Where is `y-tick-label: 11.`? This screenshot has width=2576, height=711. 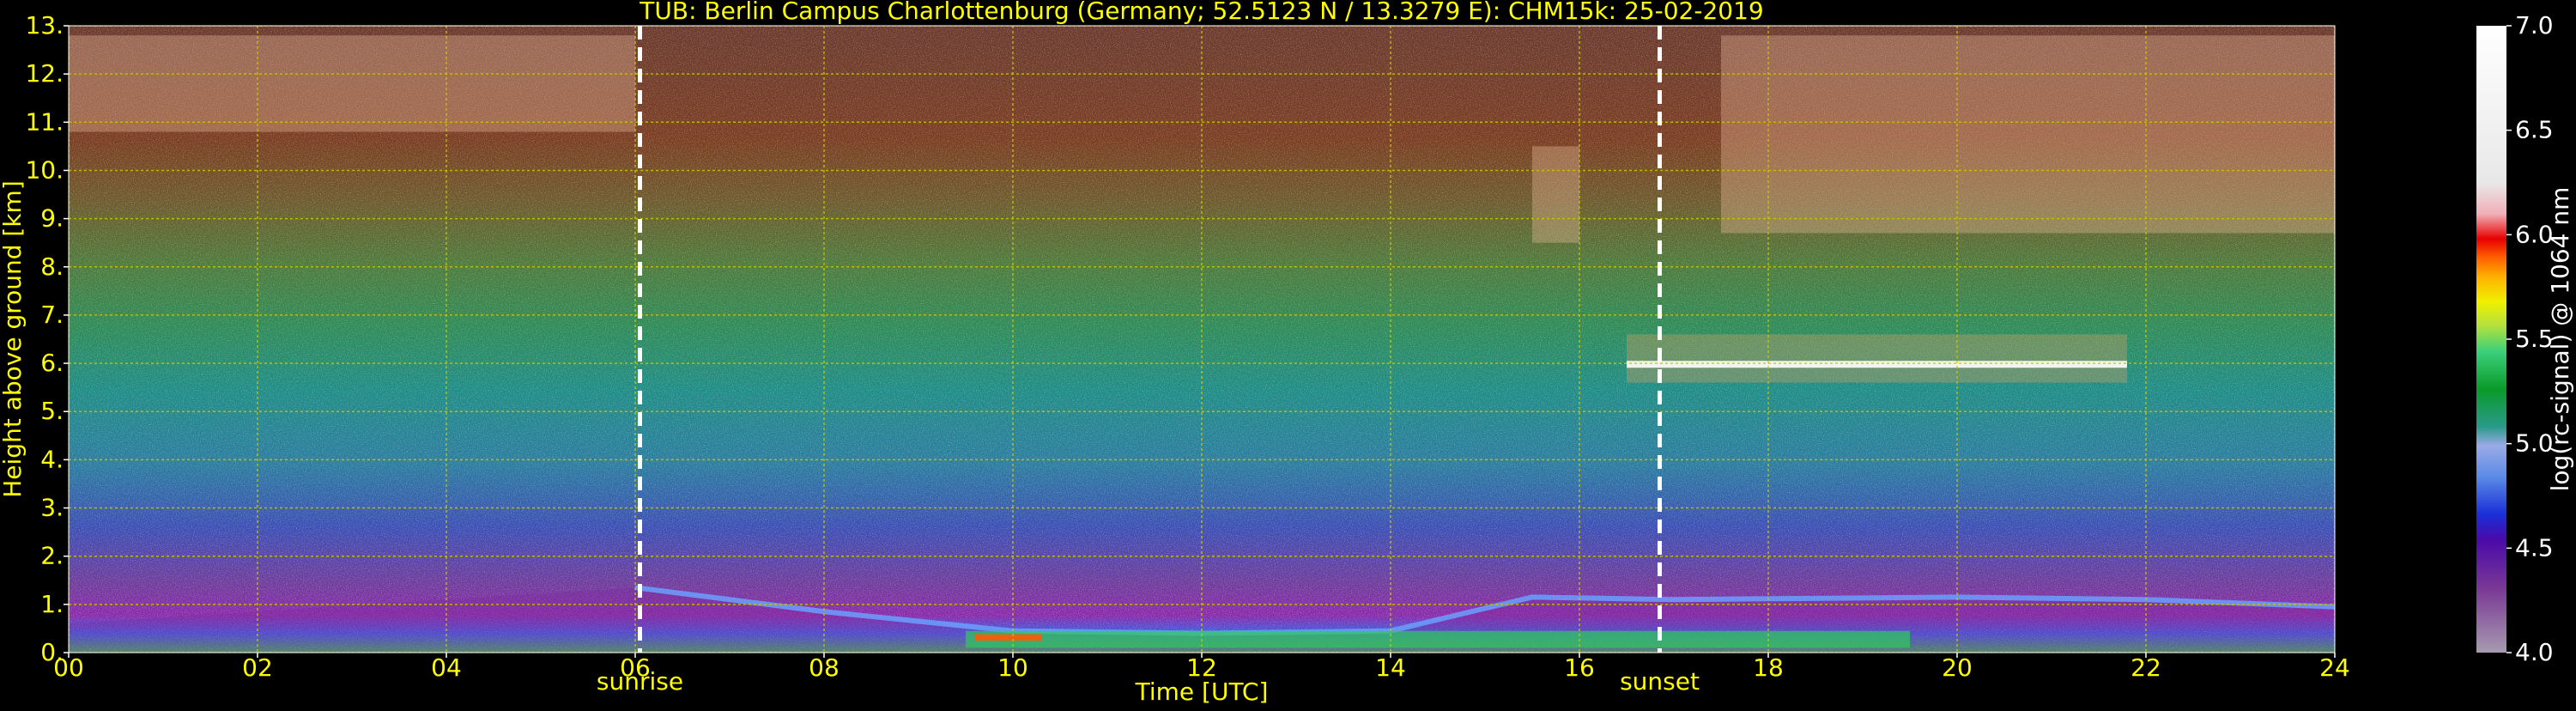 y-tick-label: 11. is located at coordinates (44, 122).